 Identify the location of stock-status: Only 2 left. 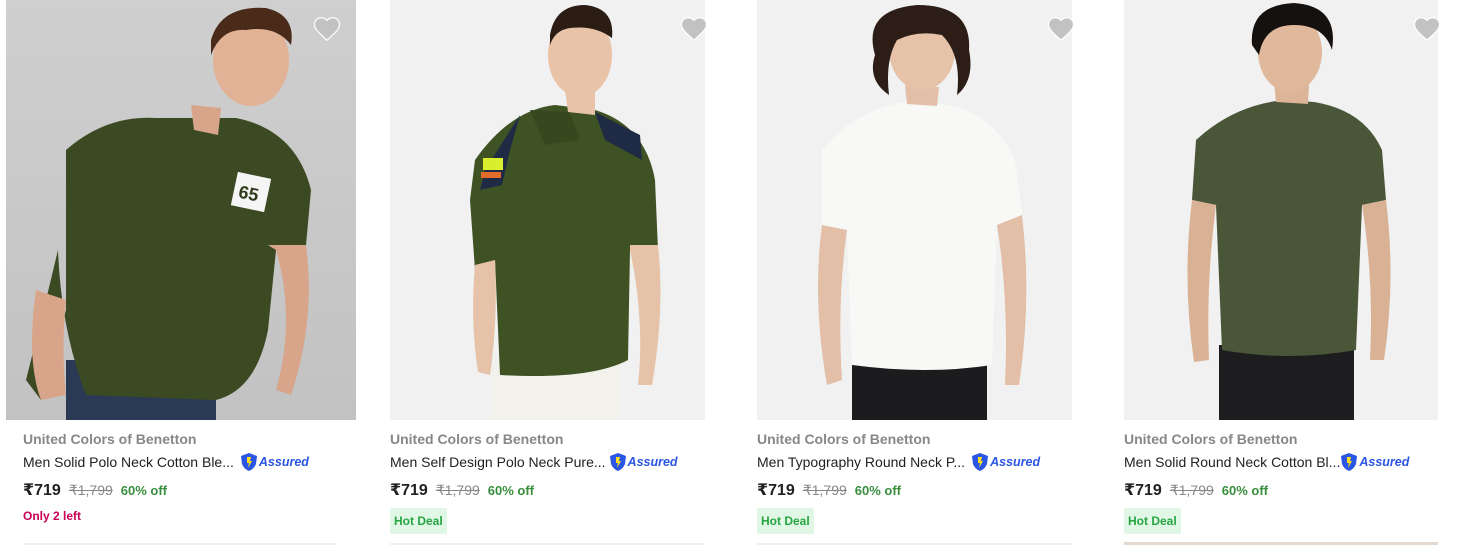
(52, 516).